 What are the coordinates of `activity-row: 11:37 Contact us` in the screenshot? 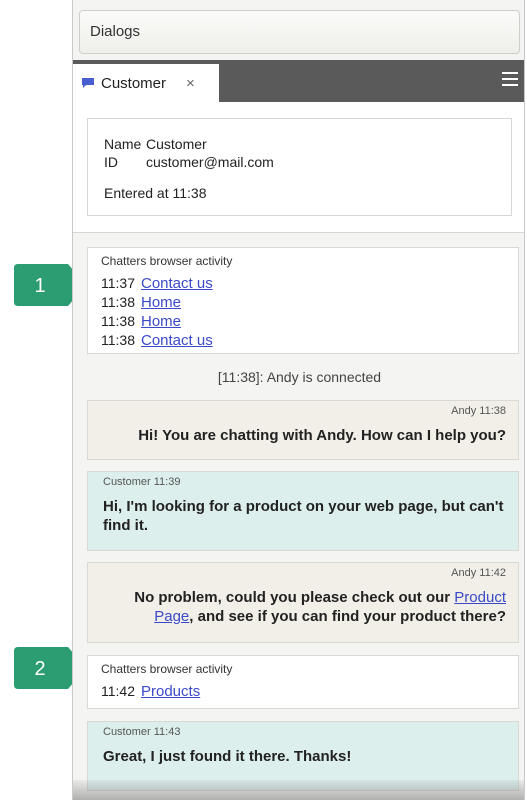 It's located at (309, 283).